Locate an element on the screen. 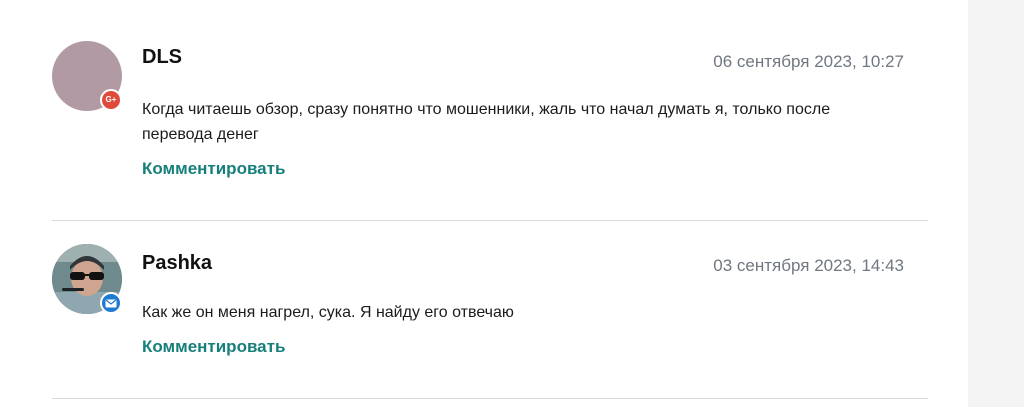  comment-date: 06 сентября 2023, 10:27 is located at coordinates (808, 61).